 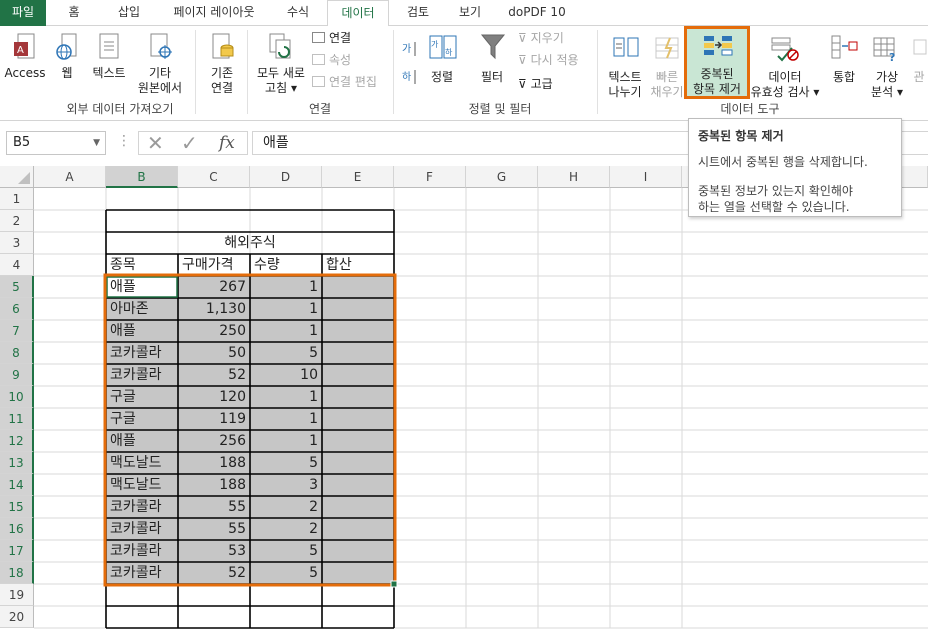 I want to click on tab-insert: 삽입, so click(x=129, y=13).